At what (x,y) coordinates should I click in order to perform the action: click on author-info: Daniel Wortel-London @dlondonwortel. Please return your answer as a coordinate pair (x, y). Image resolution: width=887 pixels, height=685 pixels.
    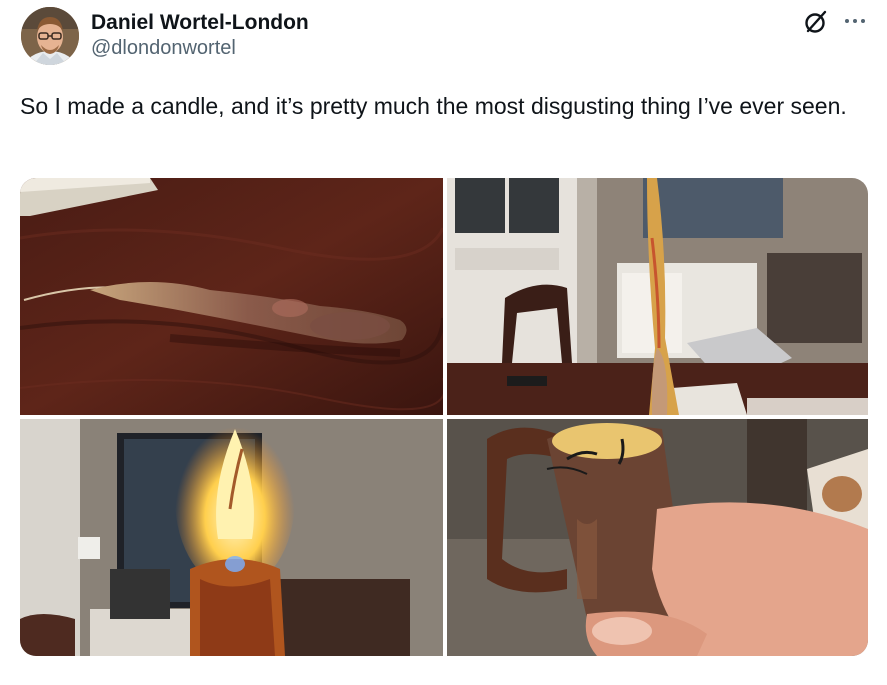
    Looking at the image, I should click on (200, 35).